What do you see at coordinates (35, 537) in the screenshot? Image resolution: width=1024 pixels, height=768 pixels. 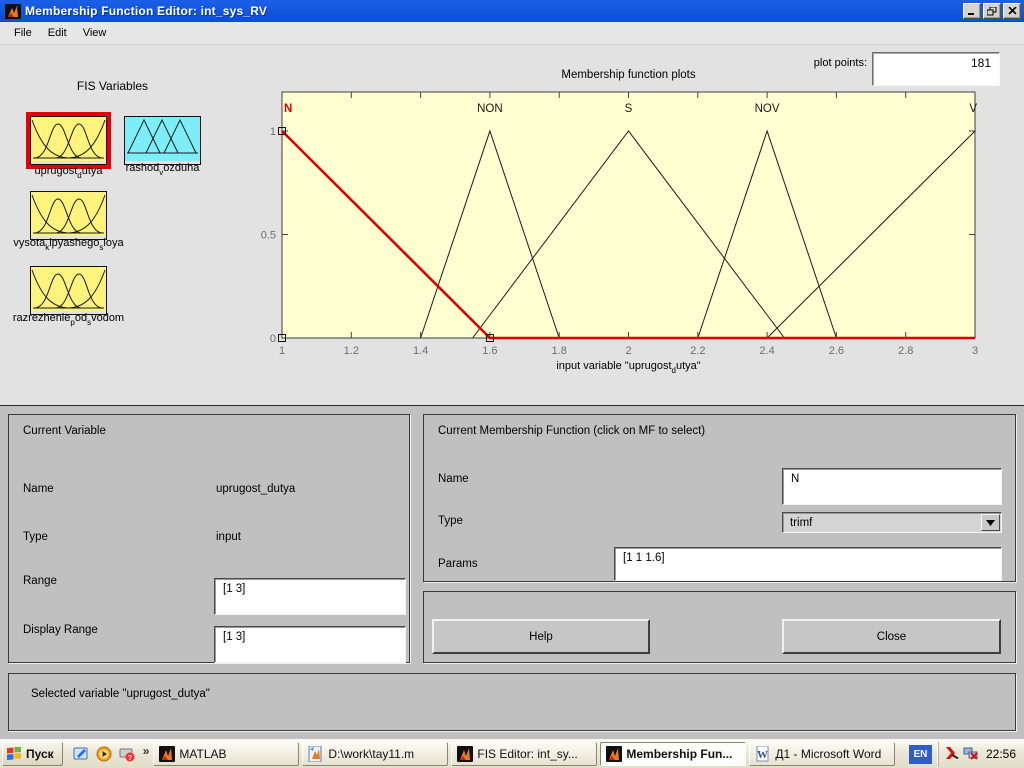 I see `cv-type-label: Type` at bounding box center [35, 537].